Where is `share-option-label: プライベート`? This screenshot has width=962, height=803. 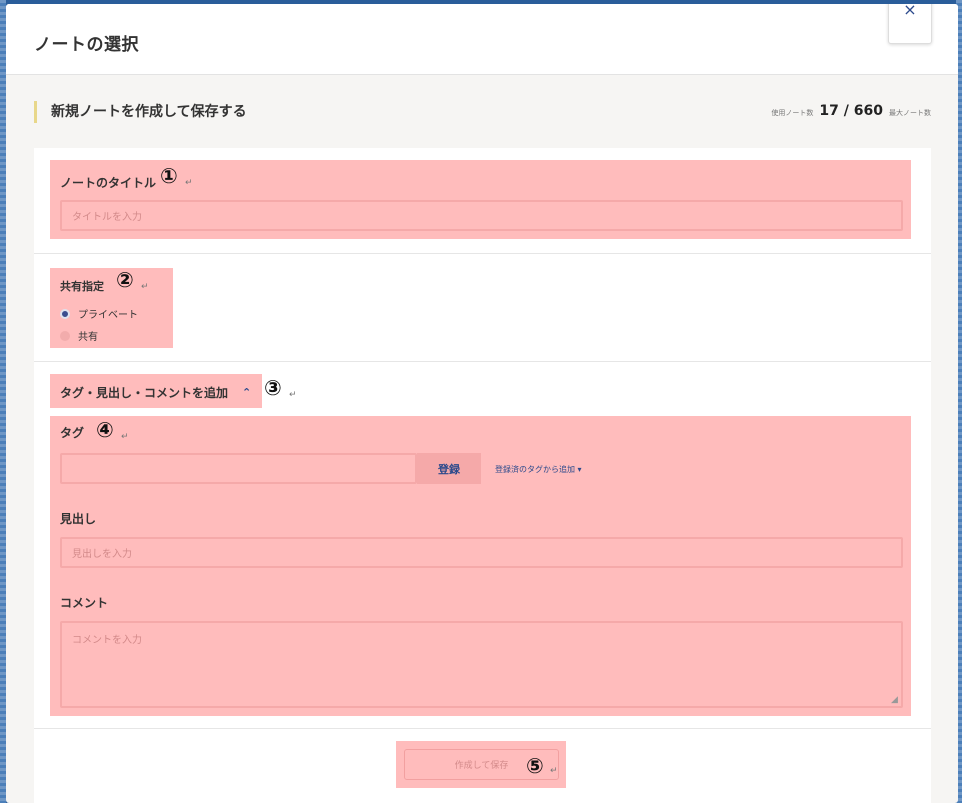 share-option-label: プライベート is located at coordinates (108, 315).